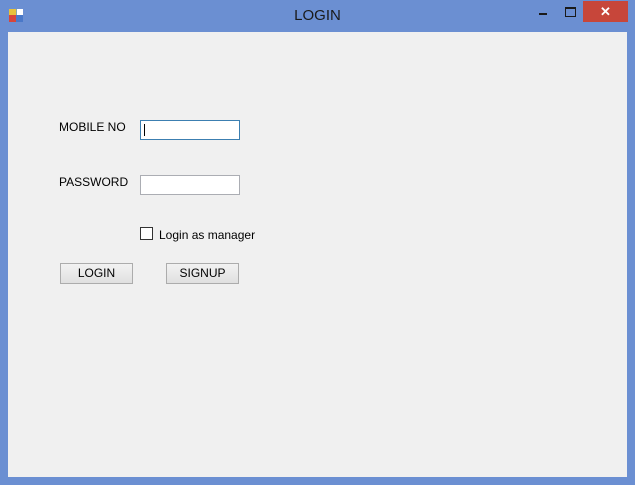 Image resolution: width=635 pixels, height=485 pixels. I want to click on signup-button: SIGNUP, so click(202, 273).